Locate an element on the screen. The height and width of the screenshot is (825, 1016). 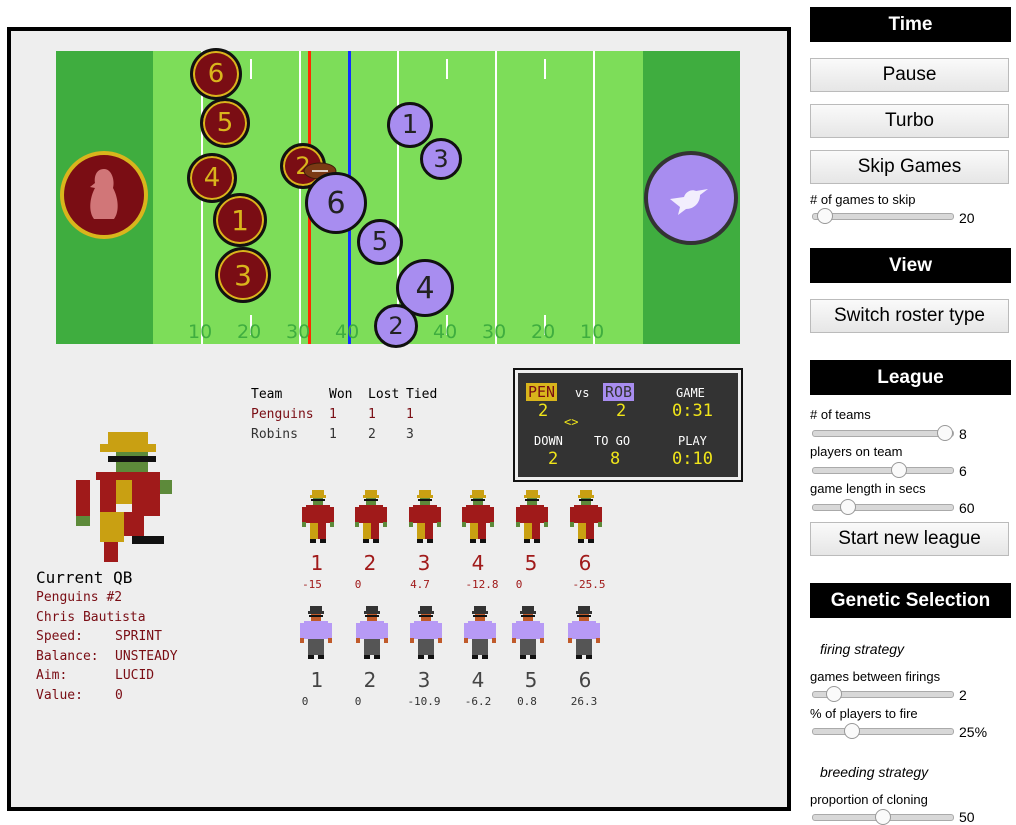
penguin-icon is located at coordinates (104, 195).